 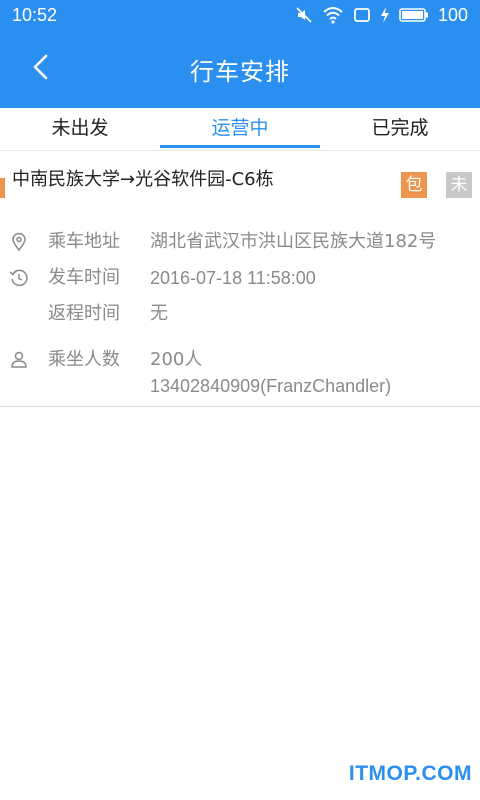 I want to click on return-time-row: 返程时间 无, so click(x=240, y=315).